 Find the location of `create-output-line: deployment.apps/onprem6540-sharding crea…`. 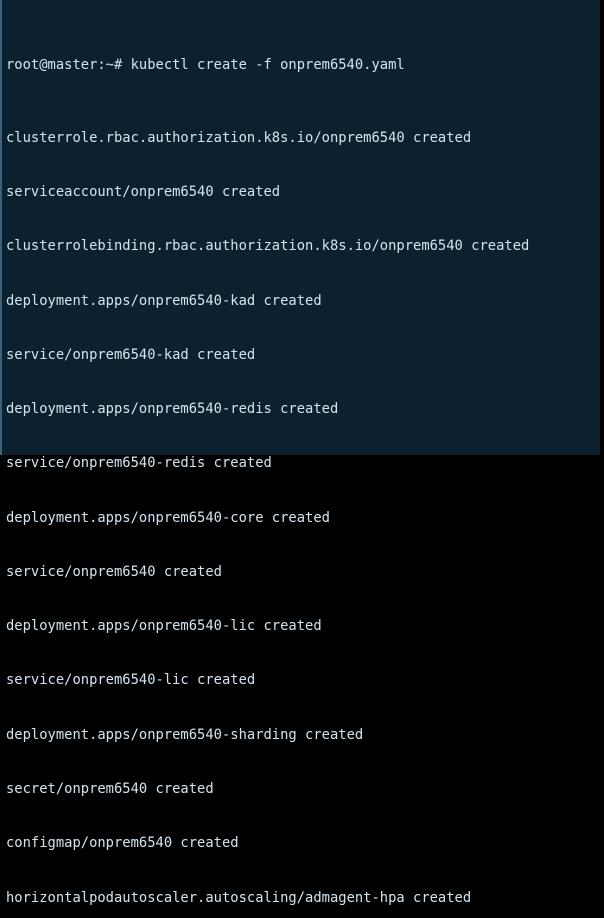

create-output-line: deployment.apps/onprem6540-sharding crea… is located at coordinates (185, 734).